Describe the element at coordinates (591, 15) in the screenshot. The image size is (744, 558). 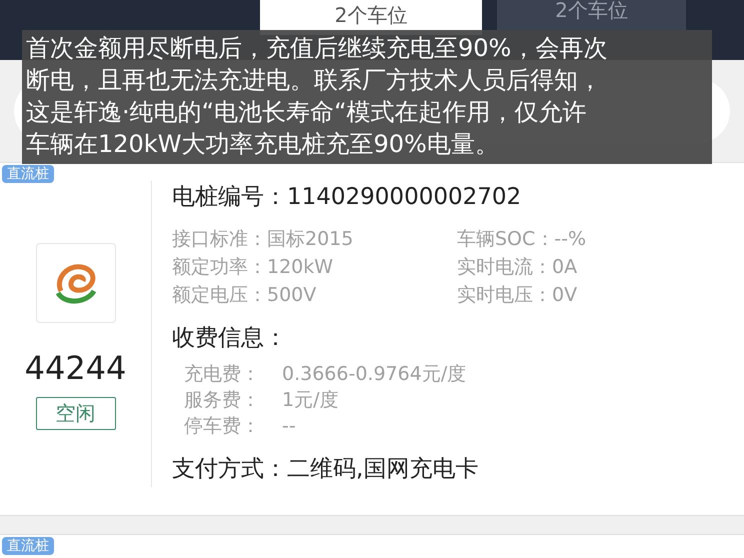
I see `tab: 2个车位` at that location.